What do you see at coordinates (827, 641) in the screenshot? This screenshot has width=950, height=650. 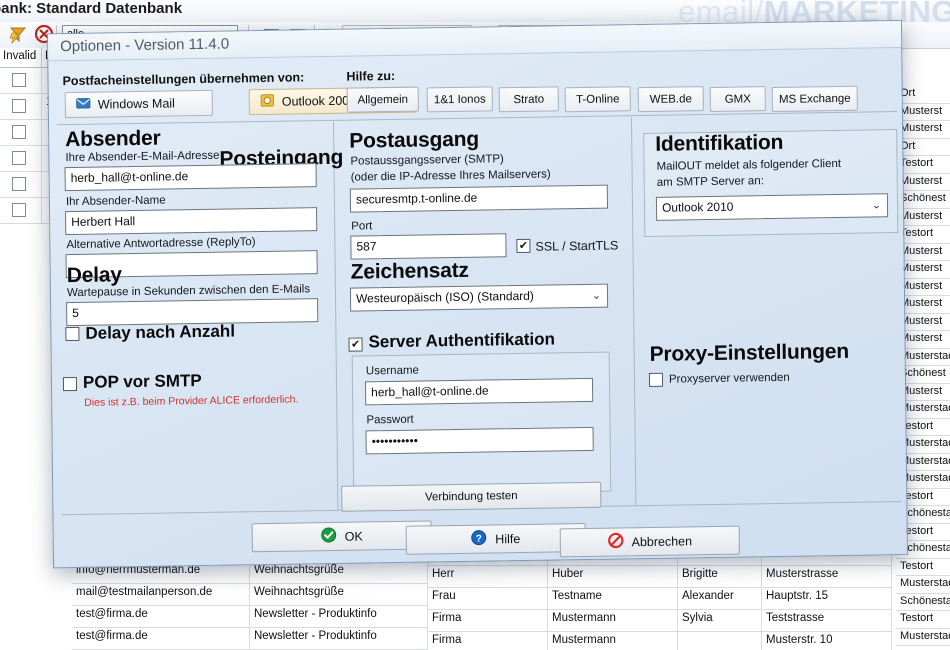 I see `table-cell-street: Musterstr. 10` at bounding box center [827, 641].